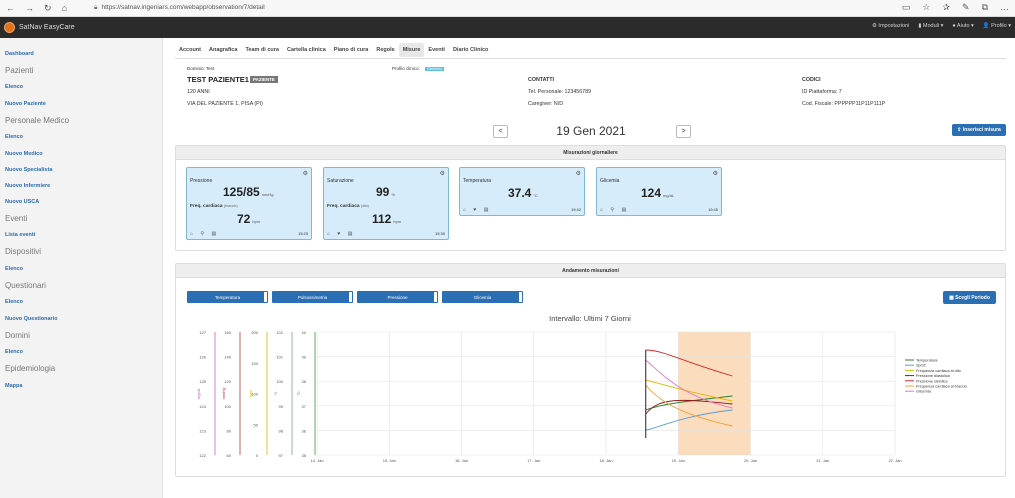  What do you see at coordinates (64, 8) in the screenshot?
I see `home-icon: ⌂` at bounding box center [64, 8].